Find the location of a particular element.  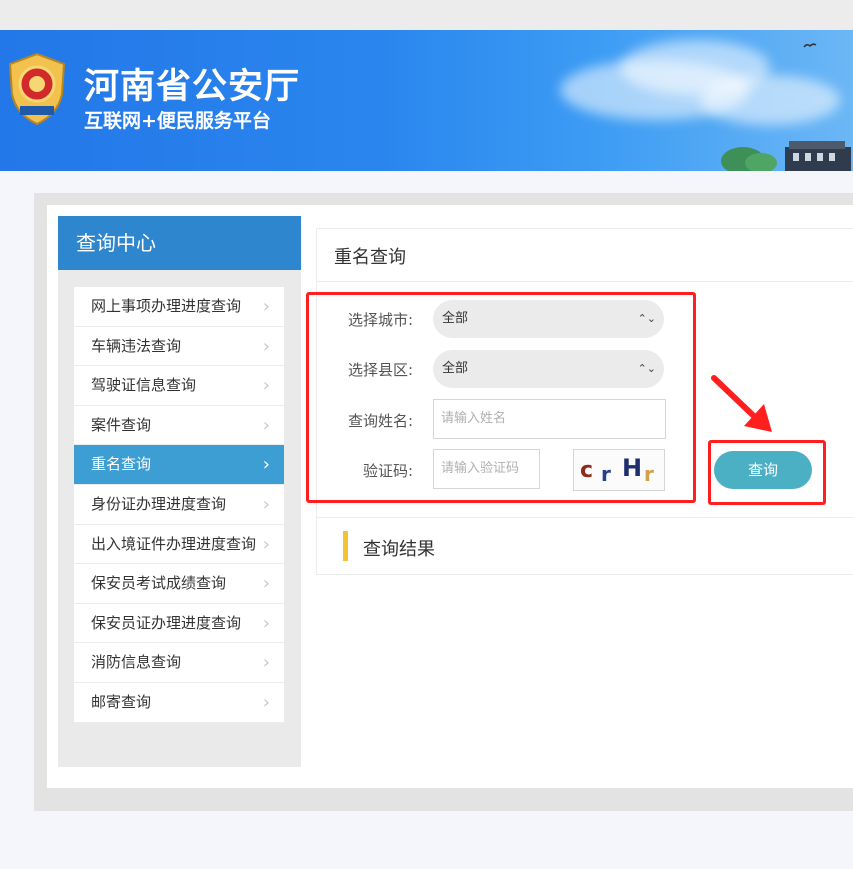

sidebar-item-exit-entry-progress: 出入境证件办理进度查询 › is located at coordinates (179, 544).